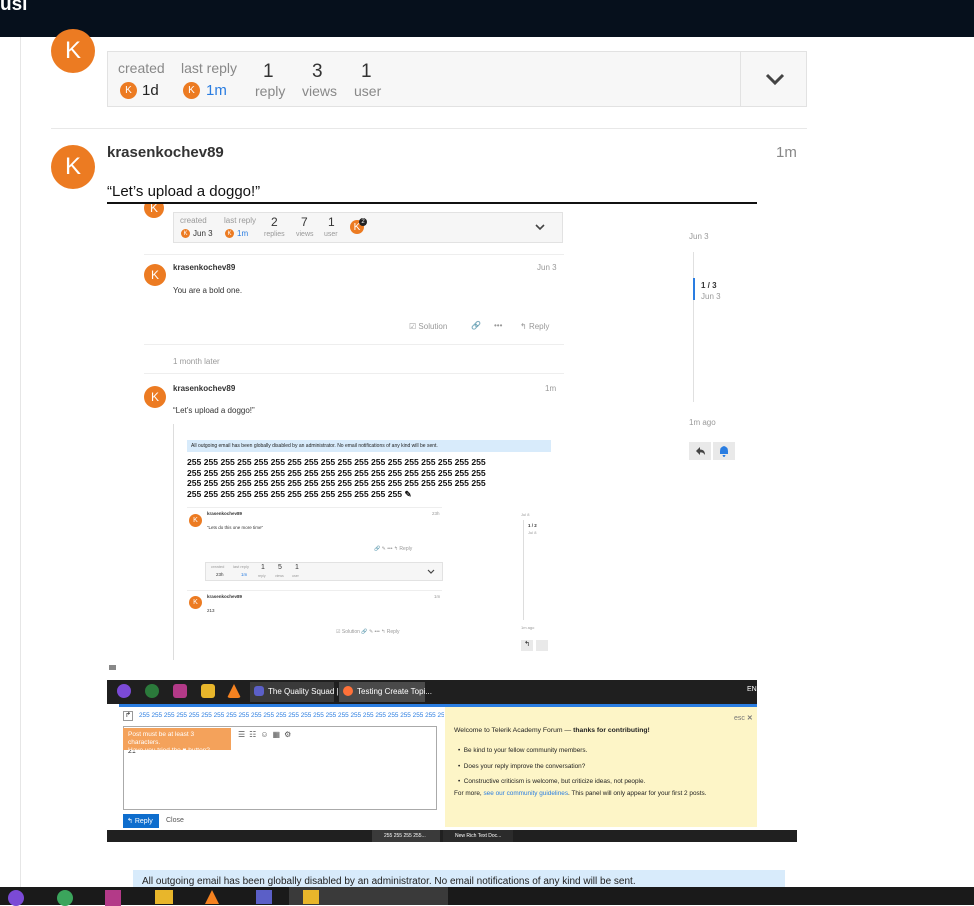 The image size is (974, 906). What do you see at coordinates (436, 513) in the screenshot?
I see `inner-post-time: 23h` at bounding box center [436, 513].